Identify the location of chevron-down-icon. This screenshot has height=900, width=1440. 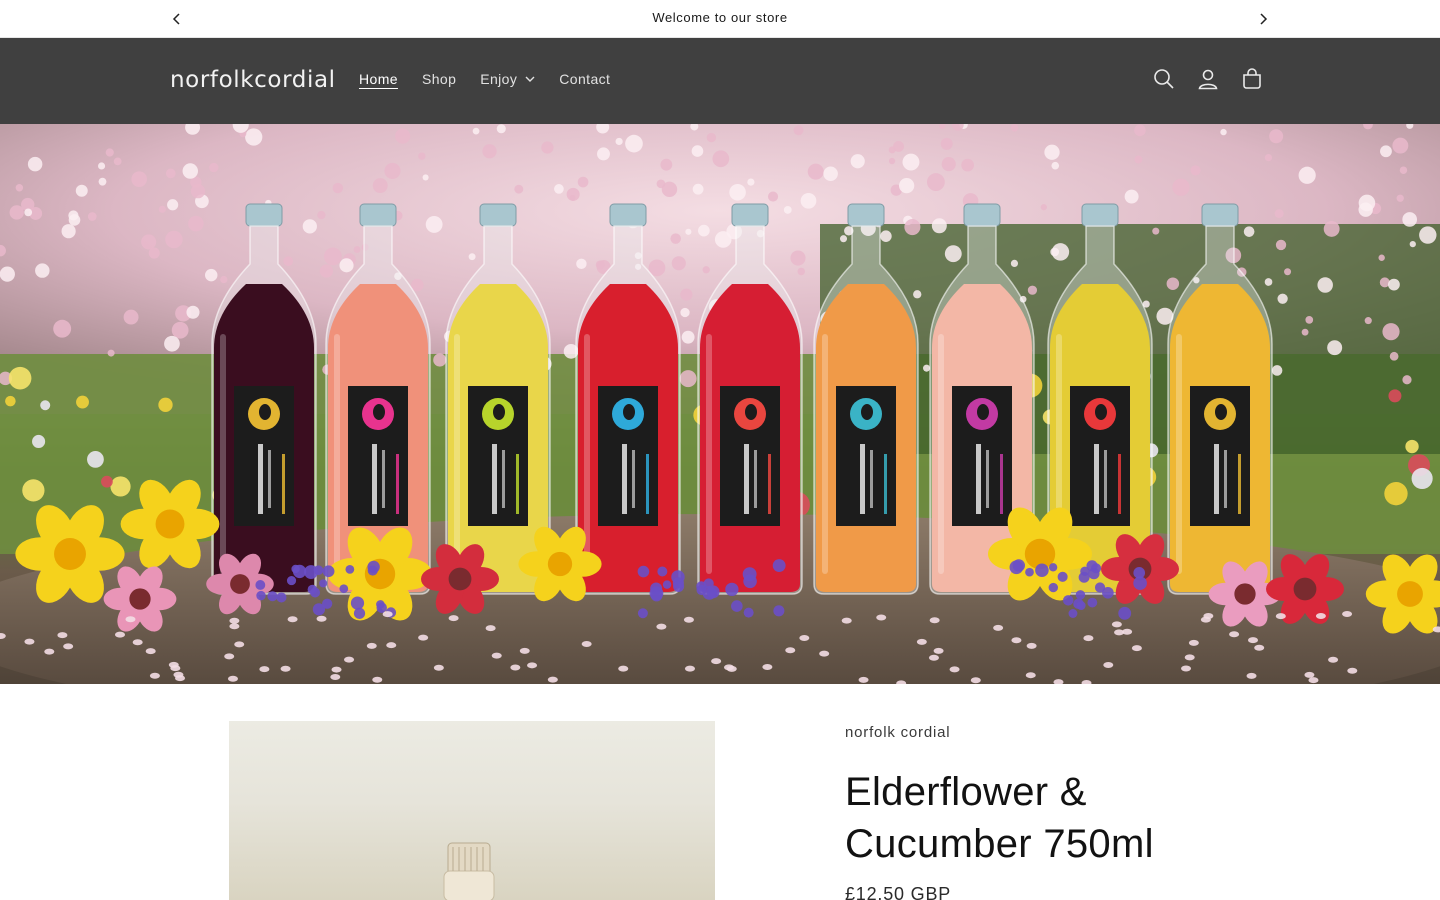
(530, 79).